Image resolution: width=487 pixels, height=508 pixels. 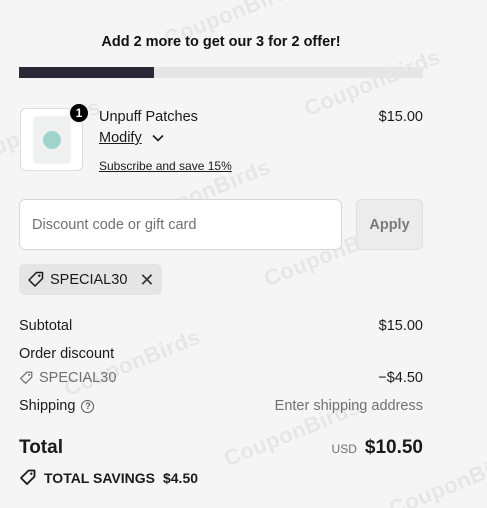 I want to click on savings-label: TOTAL SAVINGS, so click(x=99, y=477).